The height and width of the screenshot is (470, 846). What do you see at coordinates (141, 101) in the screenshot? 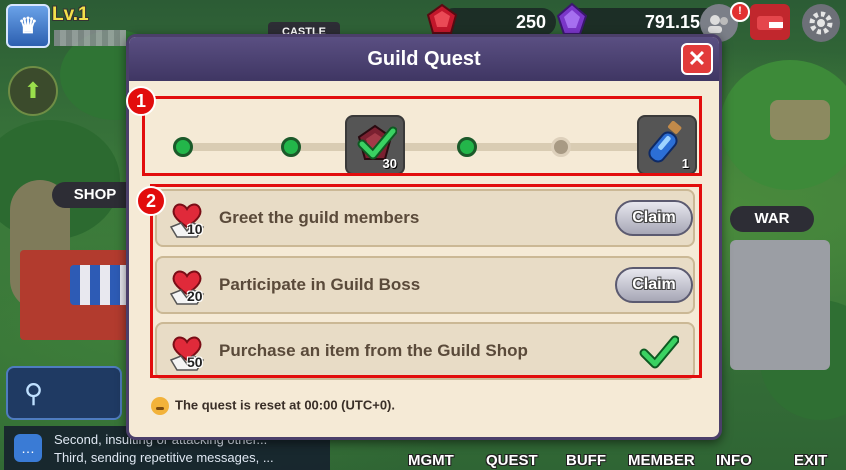
I see `annotation-number-1: 1` at bounding box center [141, 101].